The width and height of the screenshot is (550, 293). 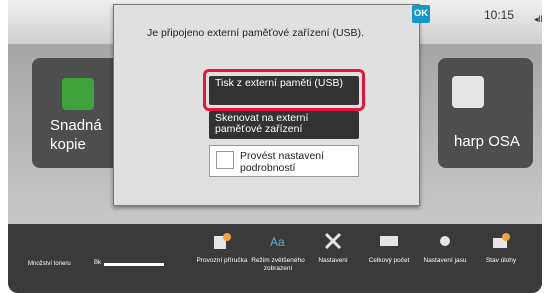 What do you see at coordinates (78, 94) in the screenshot?
I see `copy-icon` at bounding box center [78, 94].